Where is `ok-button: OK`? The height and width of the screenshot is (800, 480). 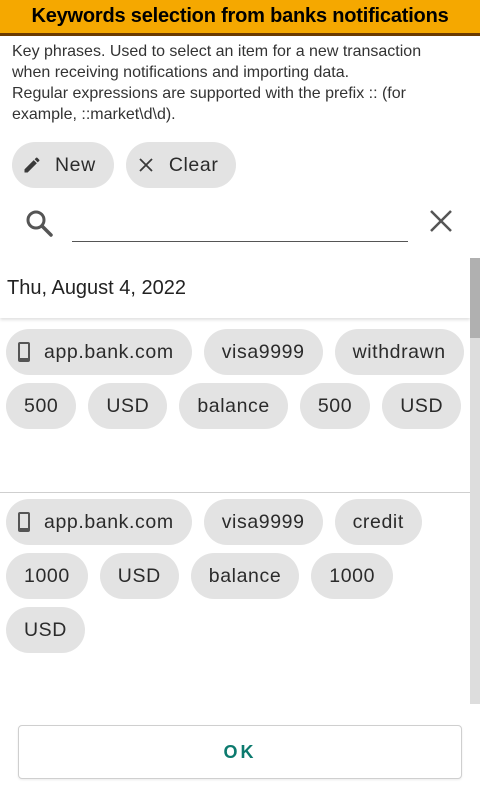 ok-button: OK is located at coordinates (240, 752).